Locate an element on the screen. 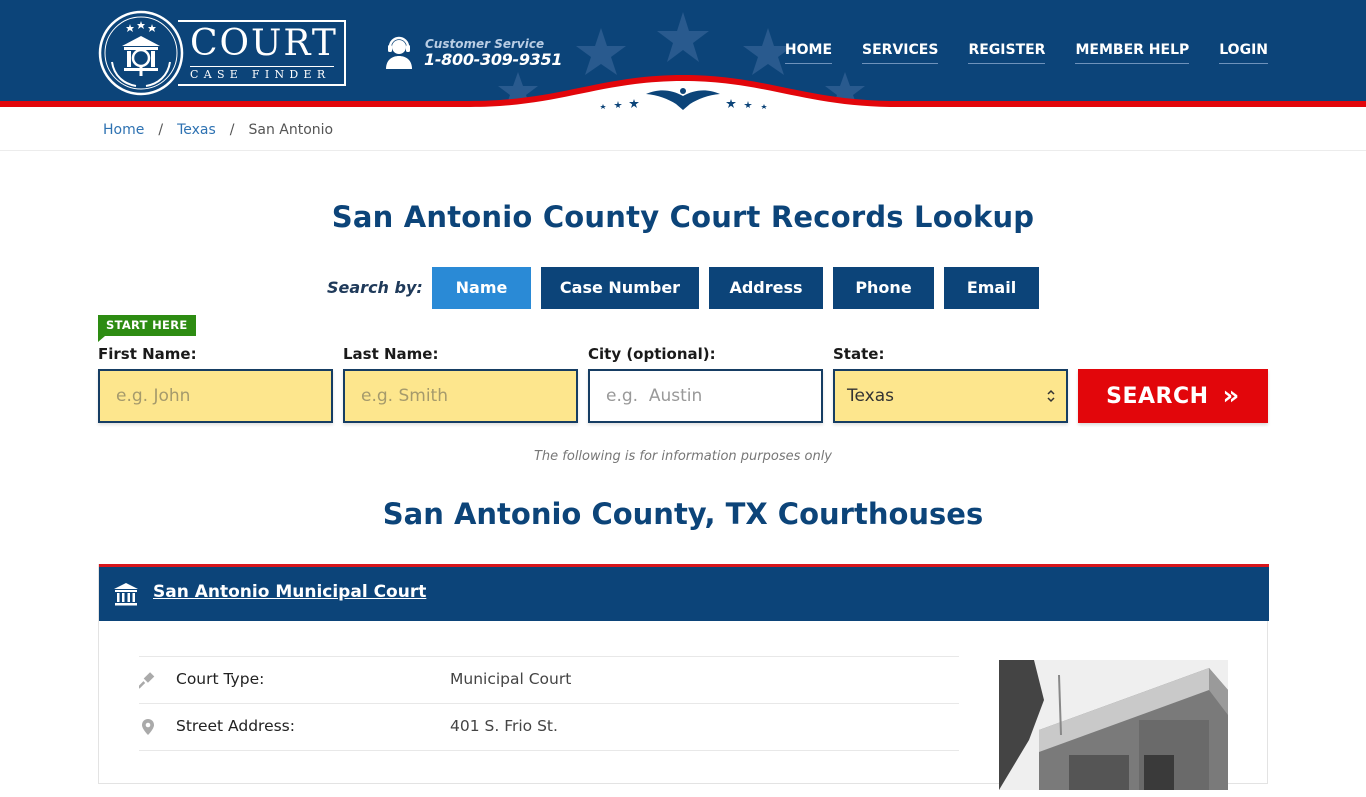 The image size is (1366, 797). nav-services: SERVICES is located at coordinates (900, 53).